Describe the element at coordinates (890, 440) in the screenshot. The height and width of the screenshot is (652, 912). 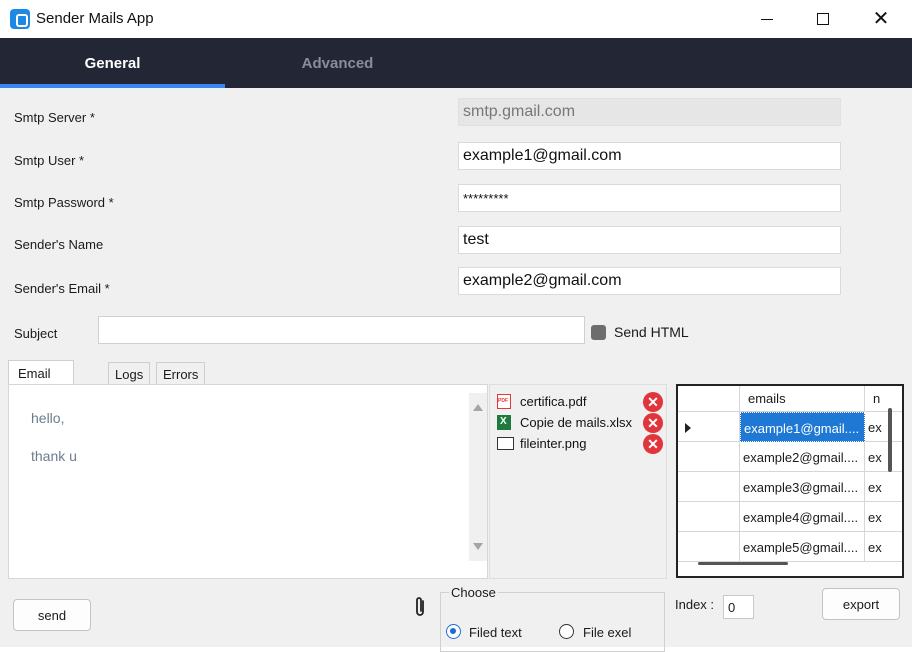
I see `grid-vertical-scrollbar` at that location.